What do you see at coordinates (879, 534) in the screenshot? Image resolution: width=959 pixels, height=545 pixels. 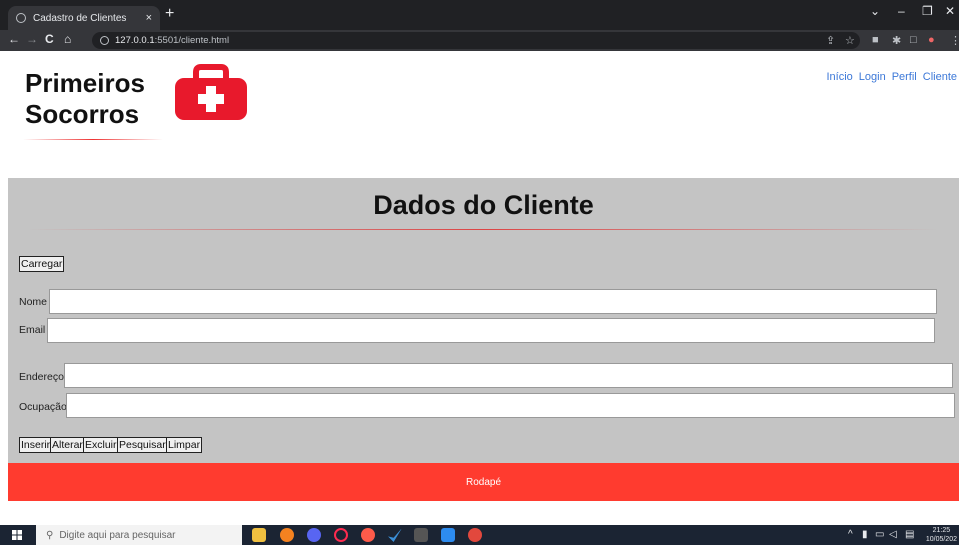 I see `network-icon: ▭` at bounding box center [879, 534].